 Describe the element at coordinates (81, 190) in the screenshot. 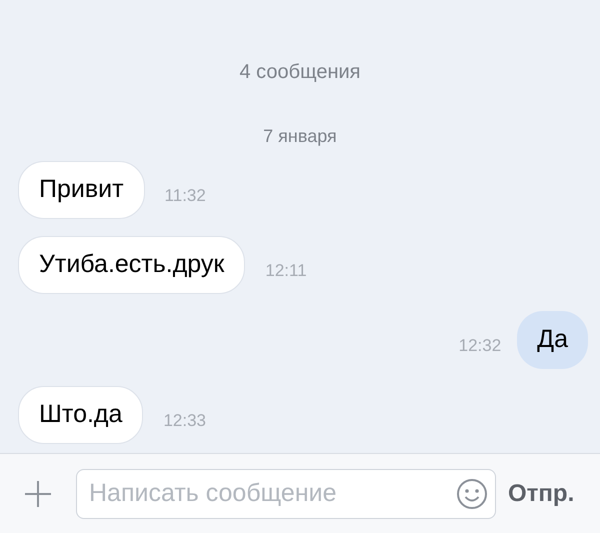

I see `message-bubble: Привит` at that location.